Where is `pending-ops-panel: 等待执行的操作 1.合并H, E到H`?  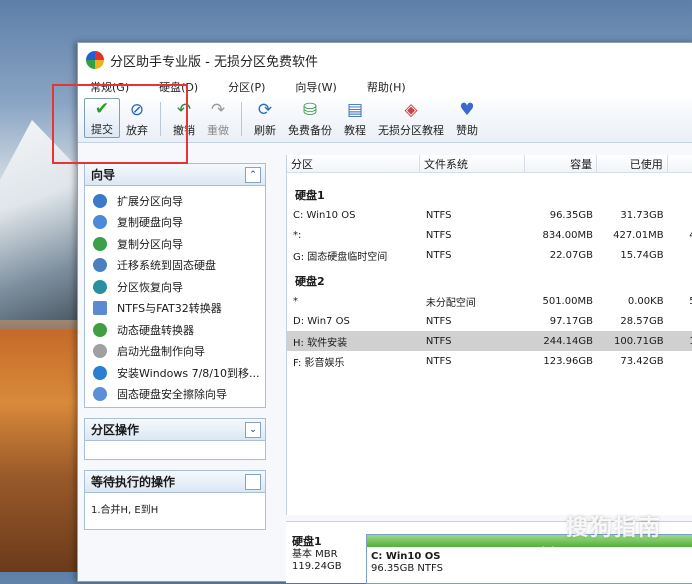 pending-ops-panel: 等待执行的操作 1.合并H, E到H is located at coordinates (175, 500).